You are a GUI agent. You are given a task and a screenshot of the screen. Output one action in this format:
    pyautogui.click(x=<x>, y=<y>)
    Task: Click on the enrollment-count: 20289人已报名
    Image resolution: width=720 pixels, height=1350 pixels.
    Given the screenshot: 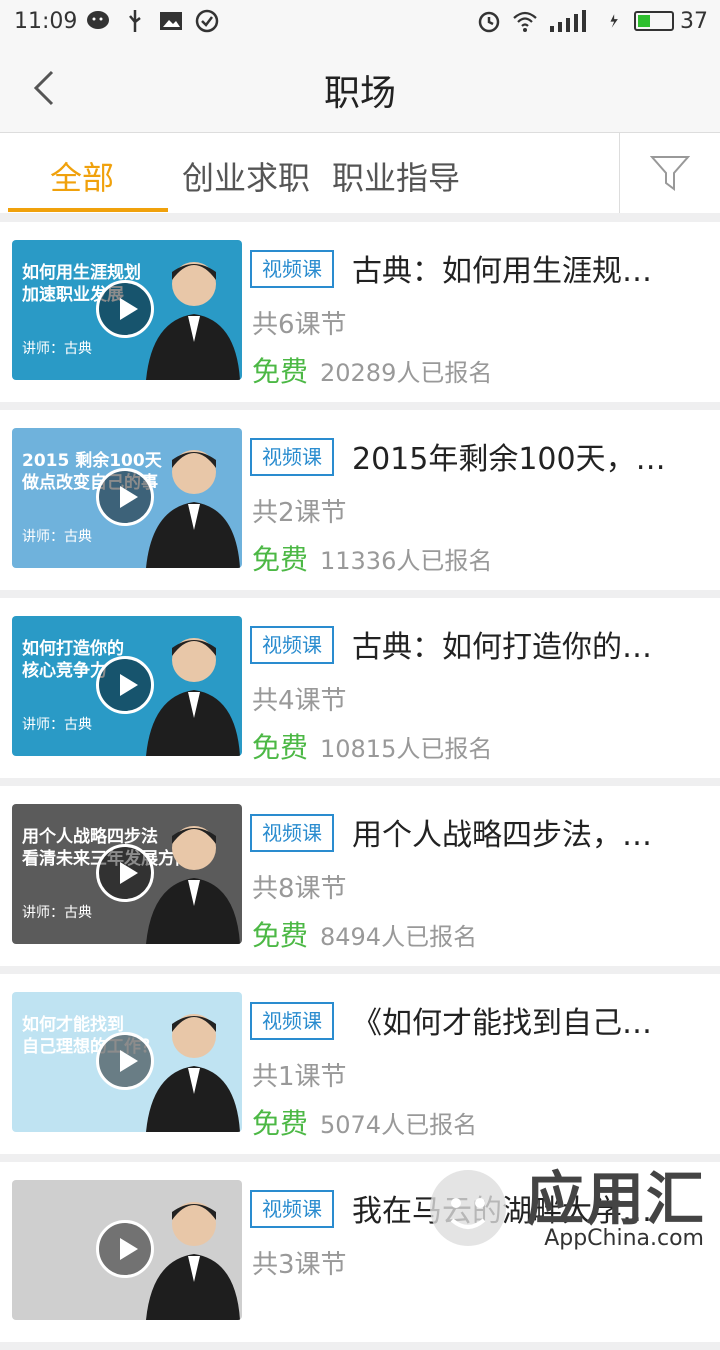 What is the action you would take?
    pyautogui.click(x=406, y=373)
    